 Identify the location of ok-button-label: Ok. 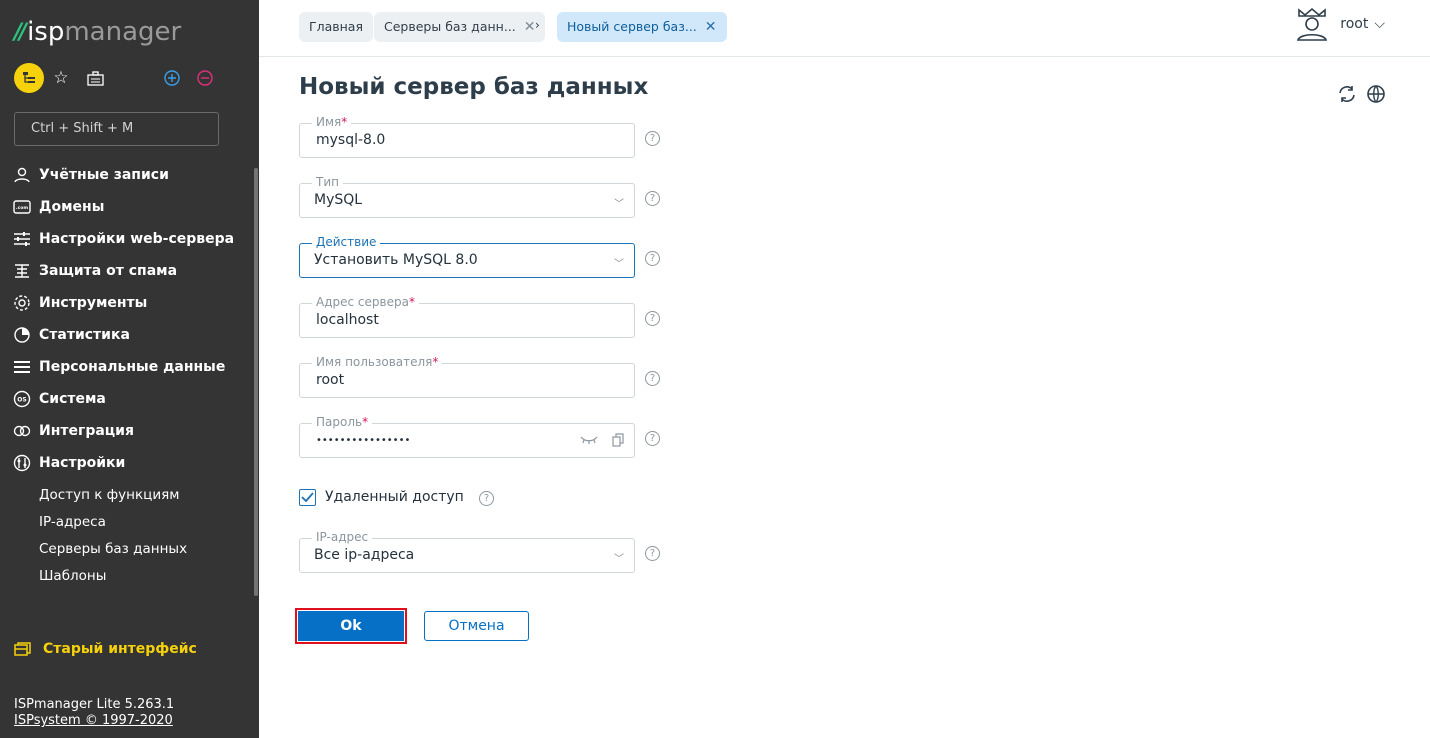
(351, 626).